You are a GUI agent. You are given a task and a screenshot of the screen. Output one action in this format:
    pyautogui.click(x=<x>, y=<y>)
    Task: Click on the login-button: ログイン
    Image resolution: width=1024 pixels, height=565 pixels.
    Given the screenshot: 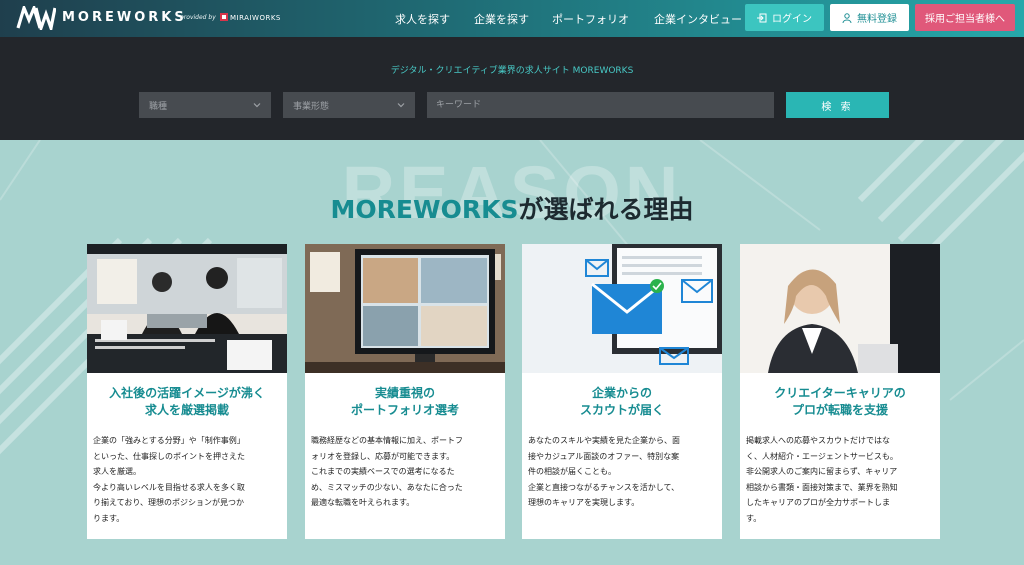 What is the action you would take?
    pyautogui.click(x=784, y=17)
    